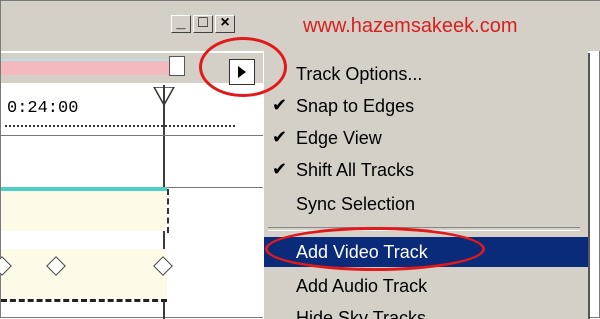  Describe the element at coordinates (426, 138) in the screenshot. I see `menu-item-edge-view: ✔ Edge View` at that location.